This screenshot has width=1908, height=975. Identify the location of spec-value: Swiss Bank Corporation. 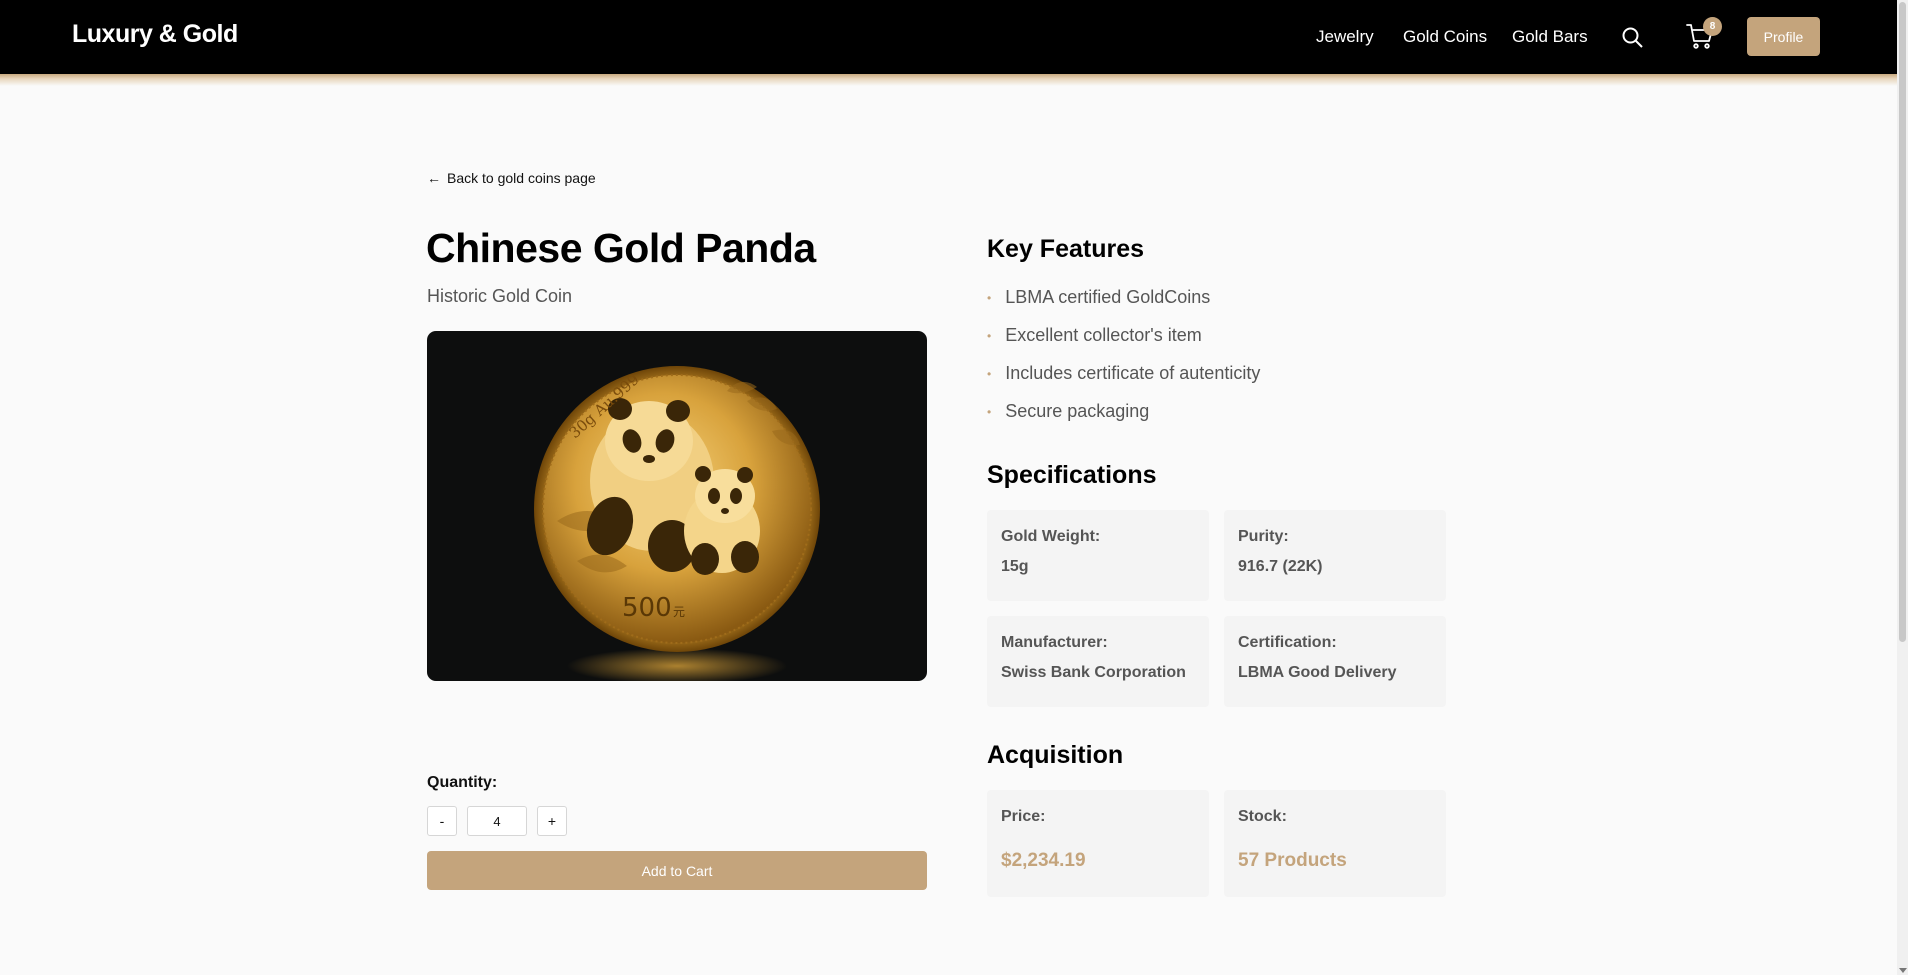
(1093, 672).